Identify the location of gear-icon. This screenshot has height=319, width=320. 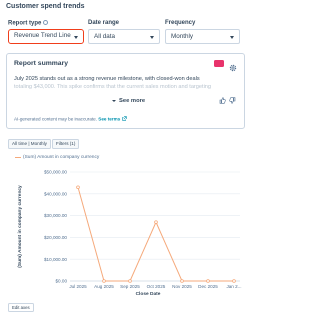
(233, 65).